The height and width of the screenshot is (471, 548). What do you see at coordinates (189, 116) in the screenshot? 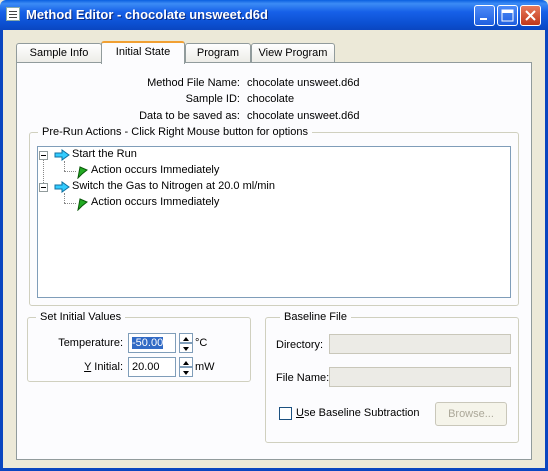
I see `data-saved-label: Data to be saved as:` at bounding box center [189, 116].